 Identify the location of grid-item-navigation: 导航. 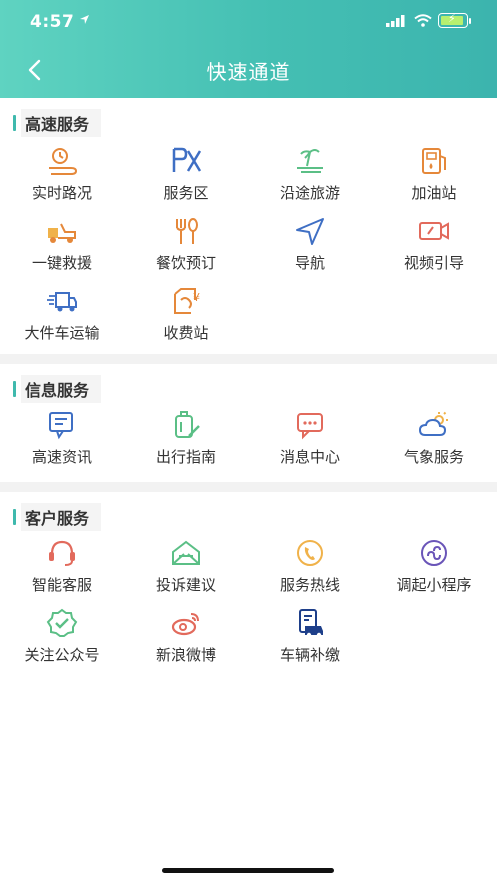
(310, 244).